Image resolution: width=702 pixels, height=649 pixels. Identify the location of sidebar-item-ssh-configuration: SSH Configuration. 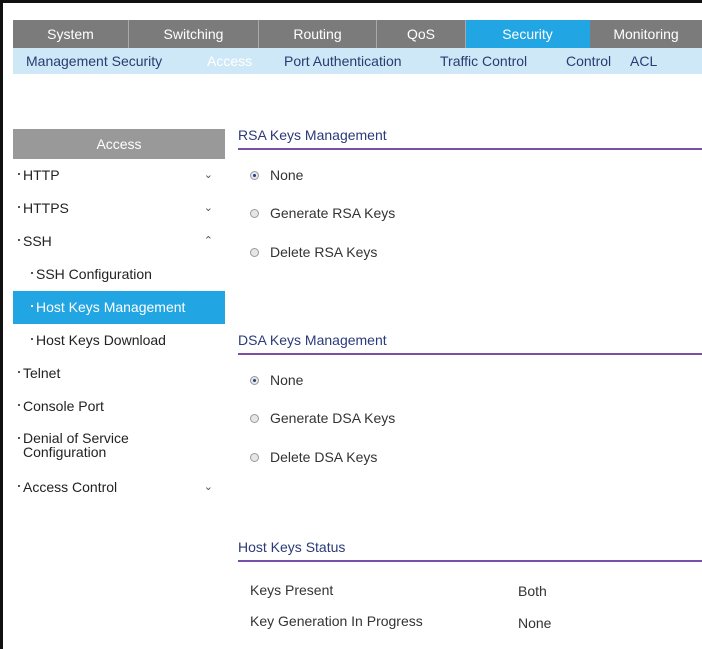
(119, 274).